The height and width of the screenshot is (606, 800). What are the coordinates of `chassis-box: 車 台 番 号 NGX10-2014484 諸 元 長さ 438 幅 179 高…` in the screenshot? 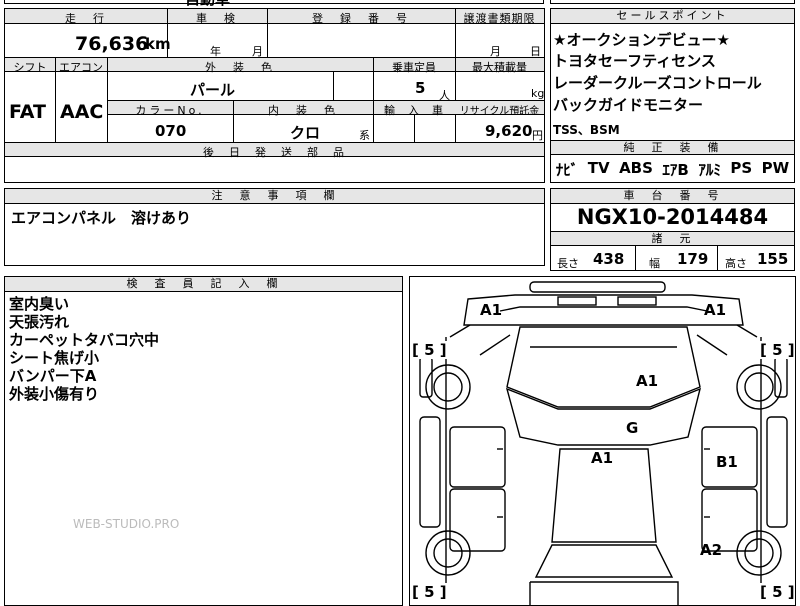 It's located at (672, 229).